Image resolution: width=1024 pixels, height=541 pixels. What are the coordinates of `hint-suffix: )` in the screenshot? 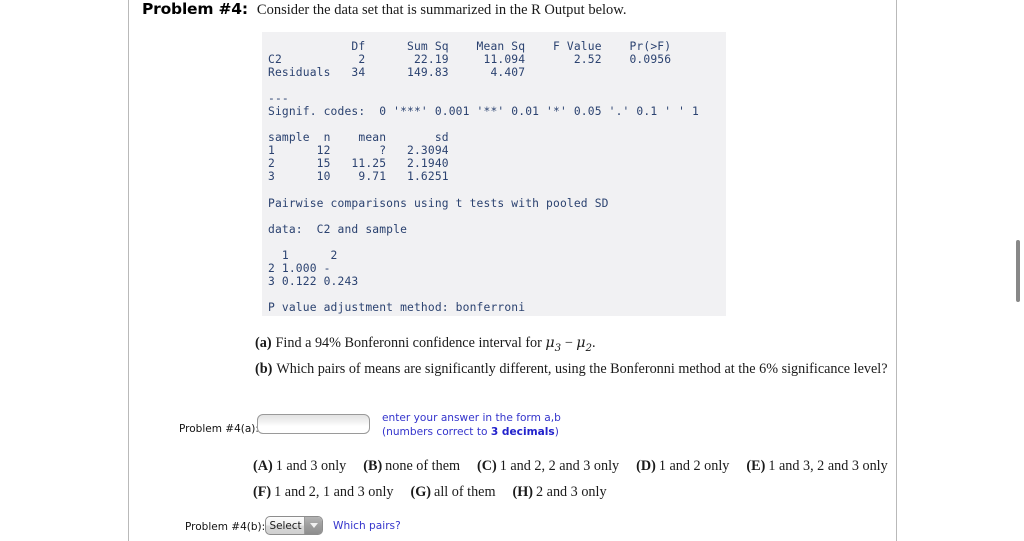 It's located at (556, 432).